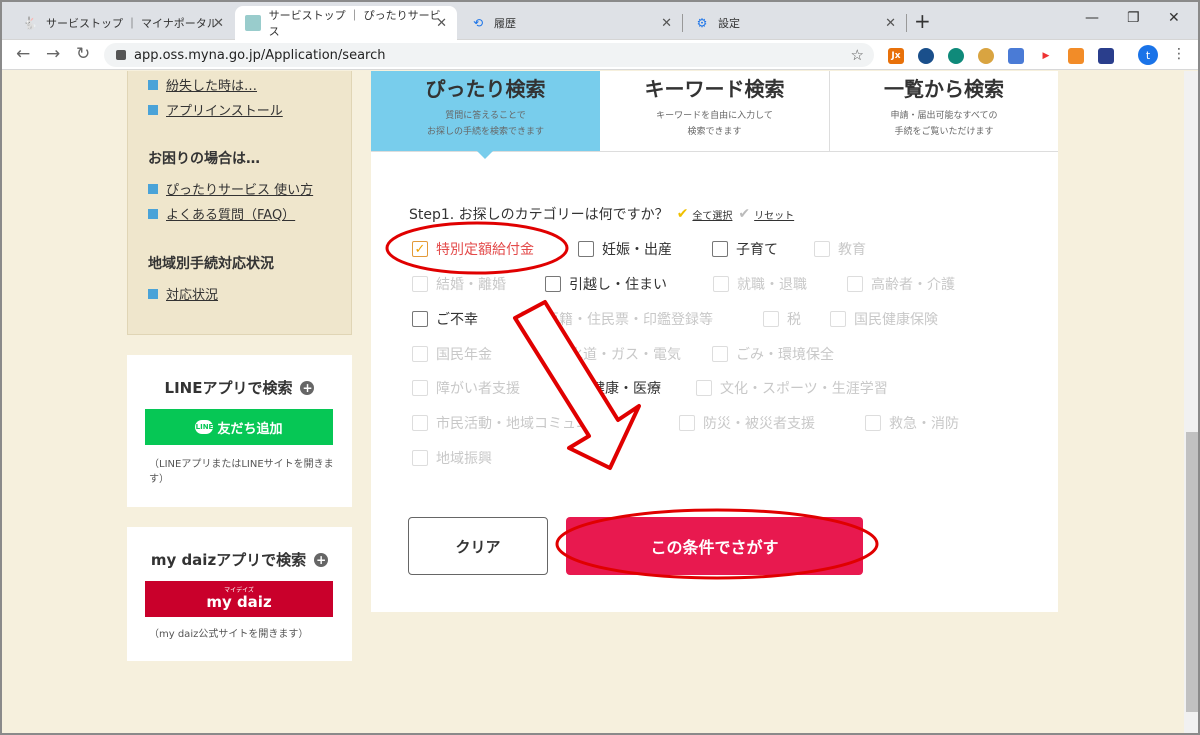  I want to click on tab-list-search: 一覧から検索 申請・届出可能なすべての 手続をご覧いただけます, so click(944, 111).